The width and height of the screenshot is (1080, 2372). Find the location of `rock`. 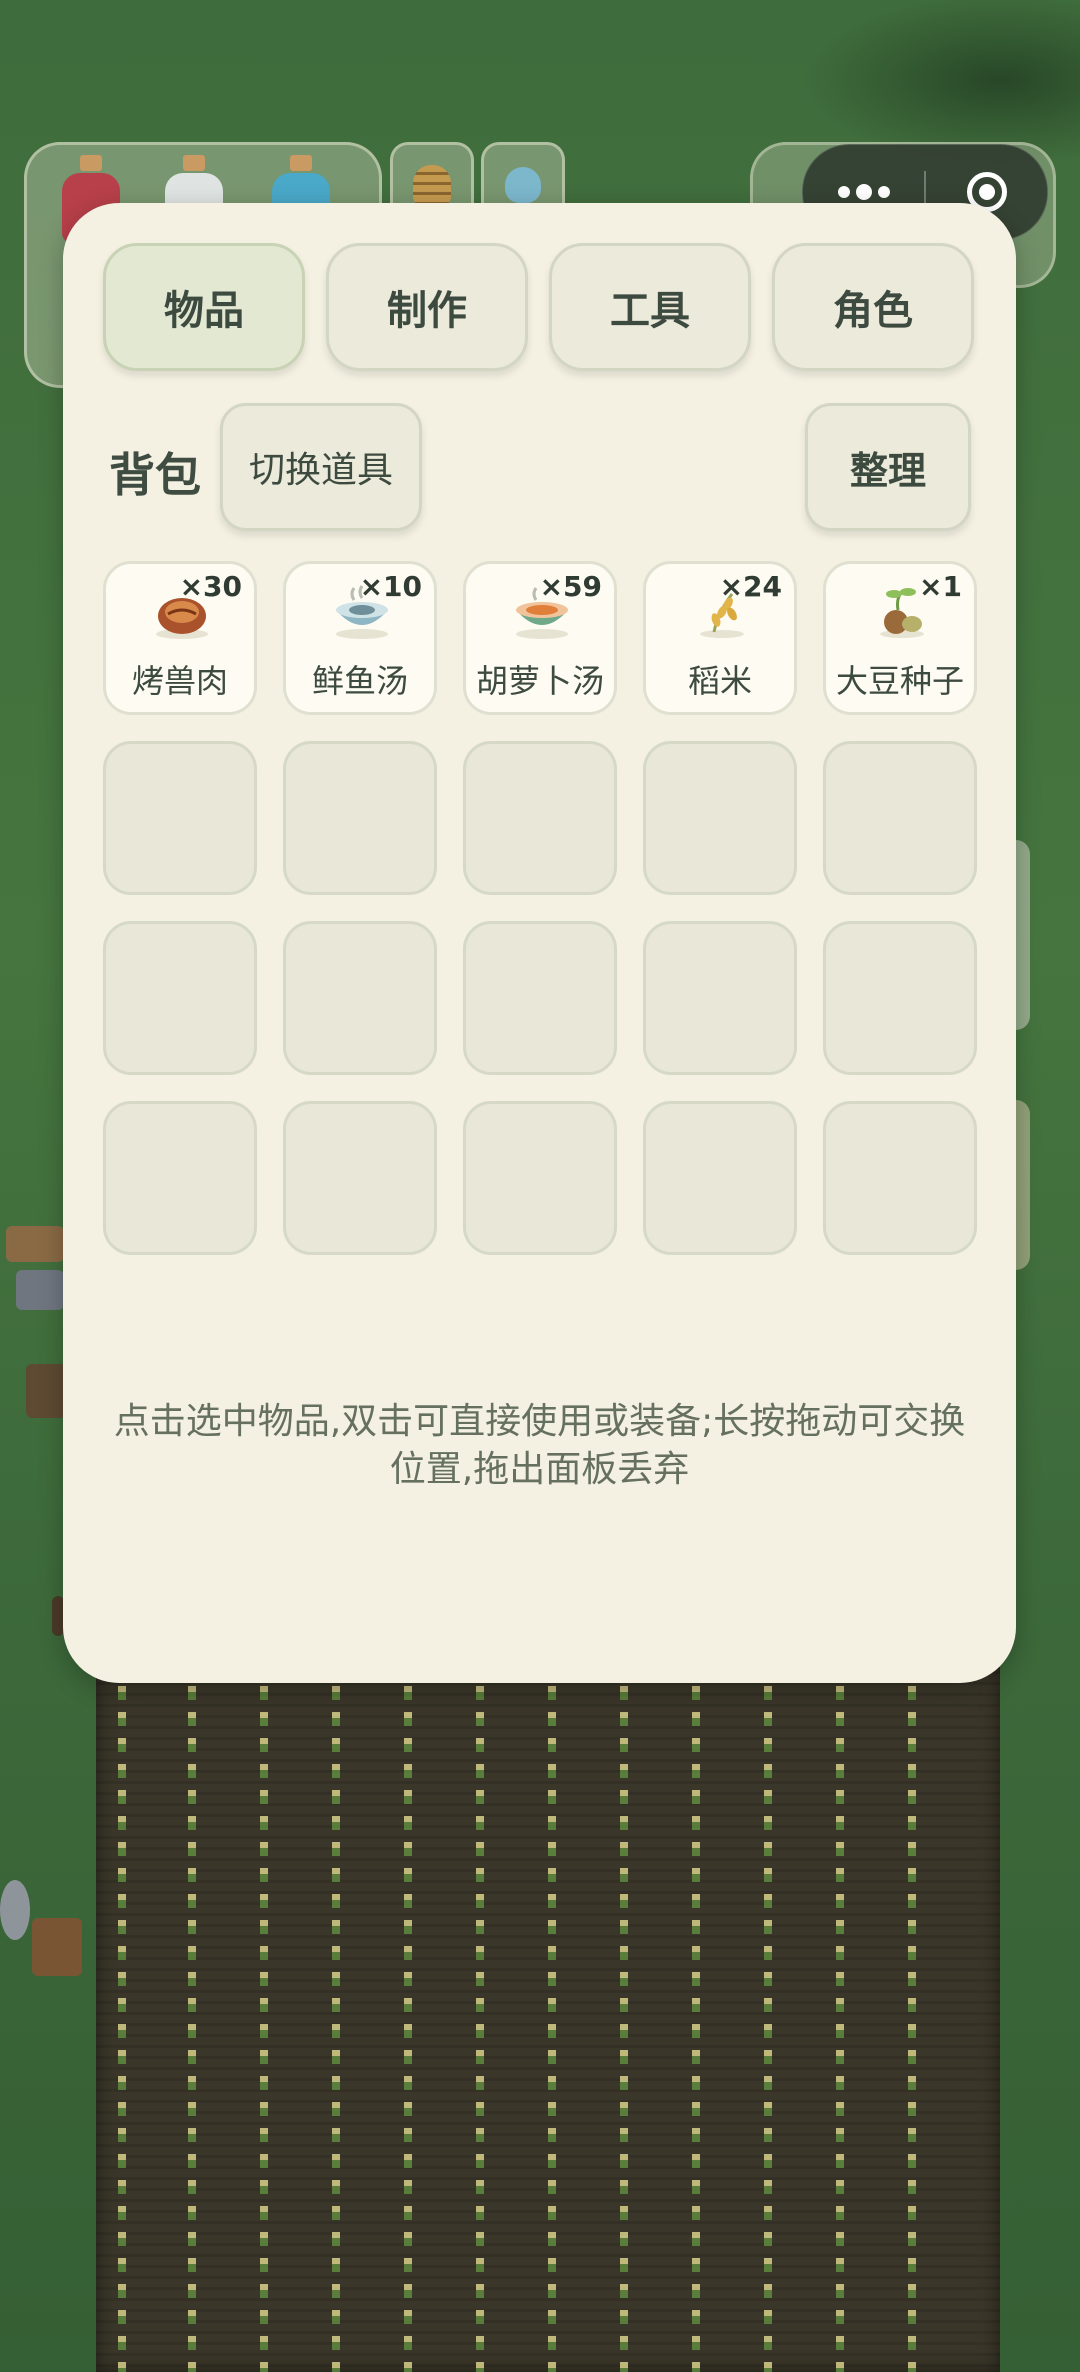

rock is located at coordinates (15, 1910).